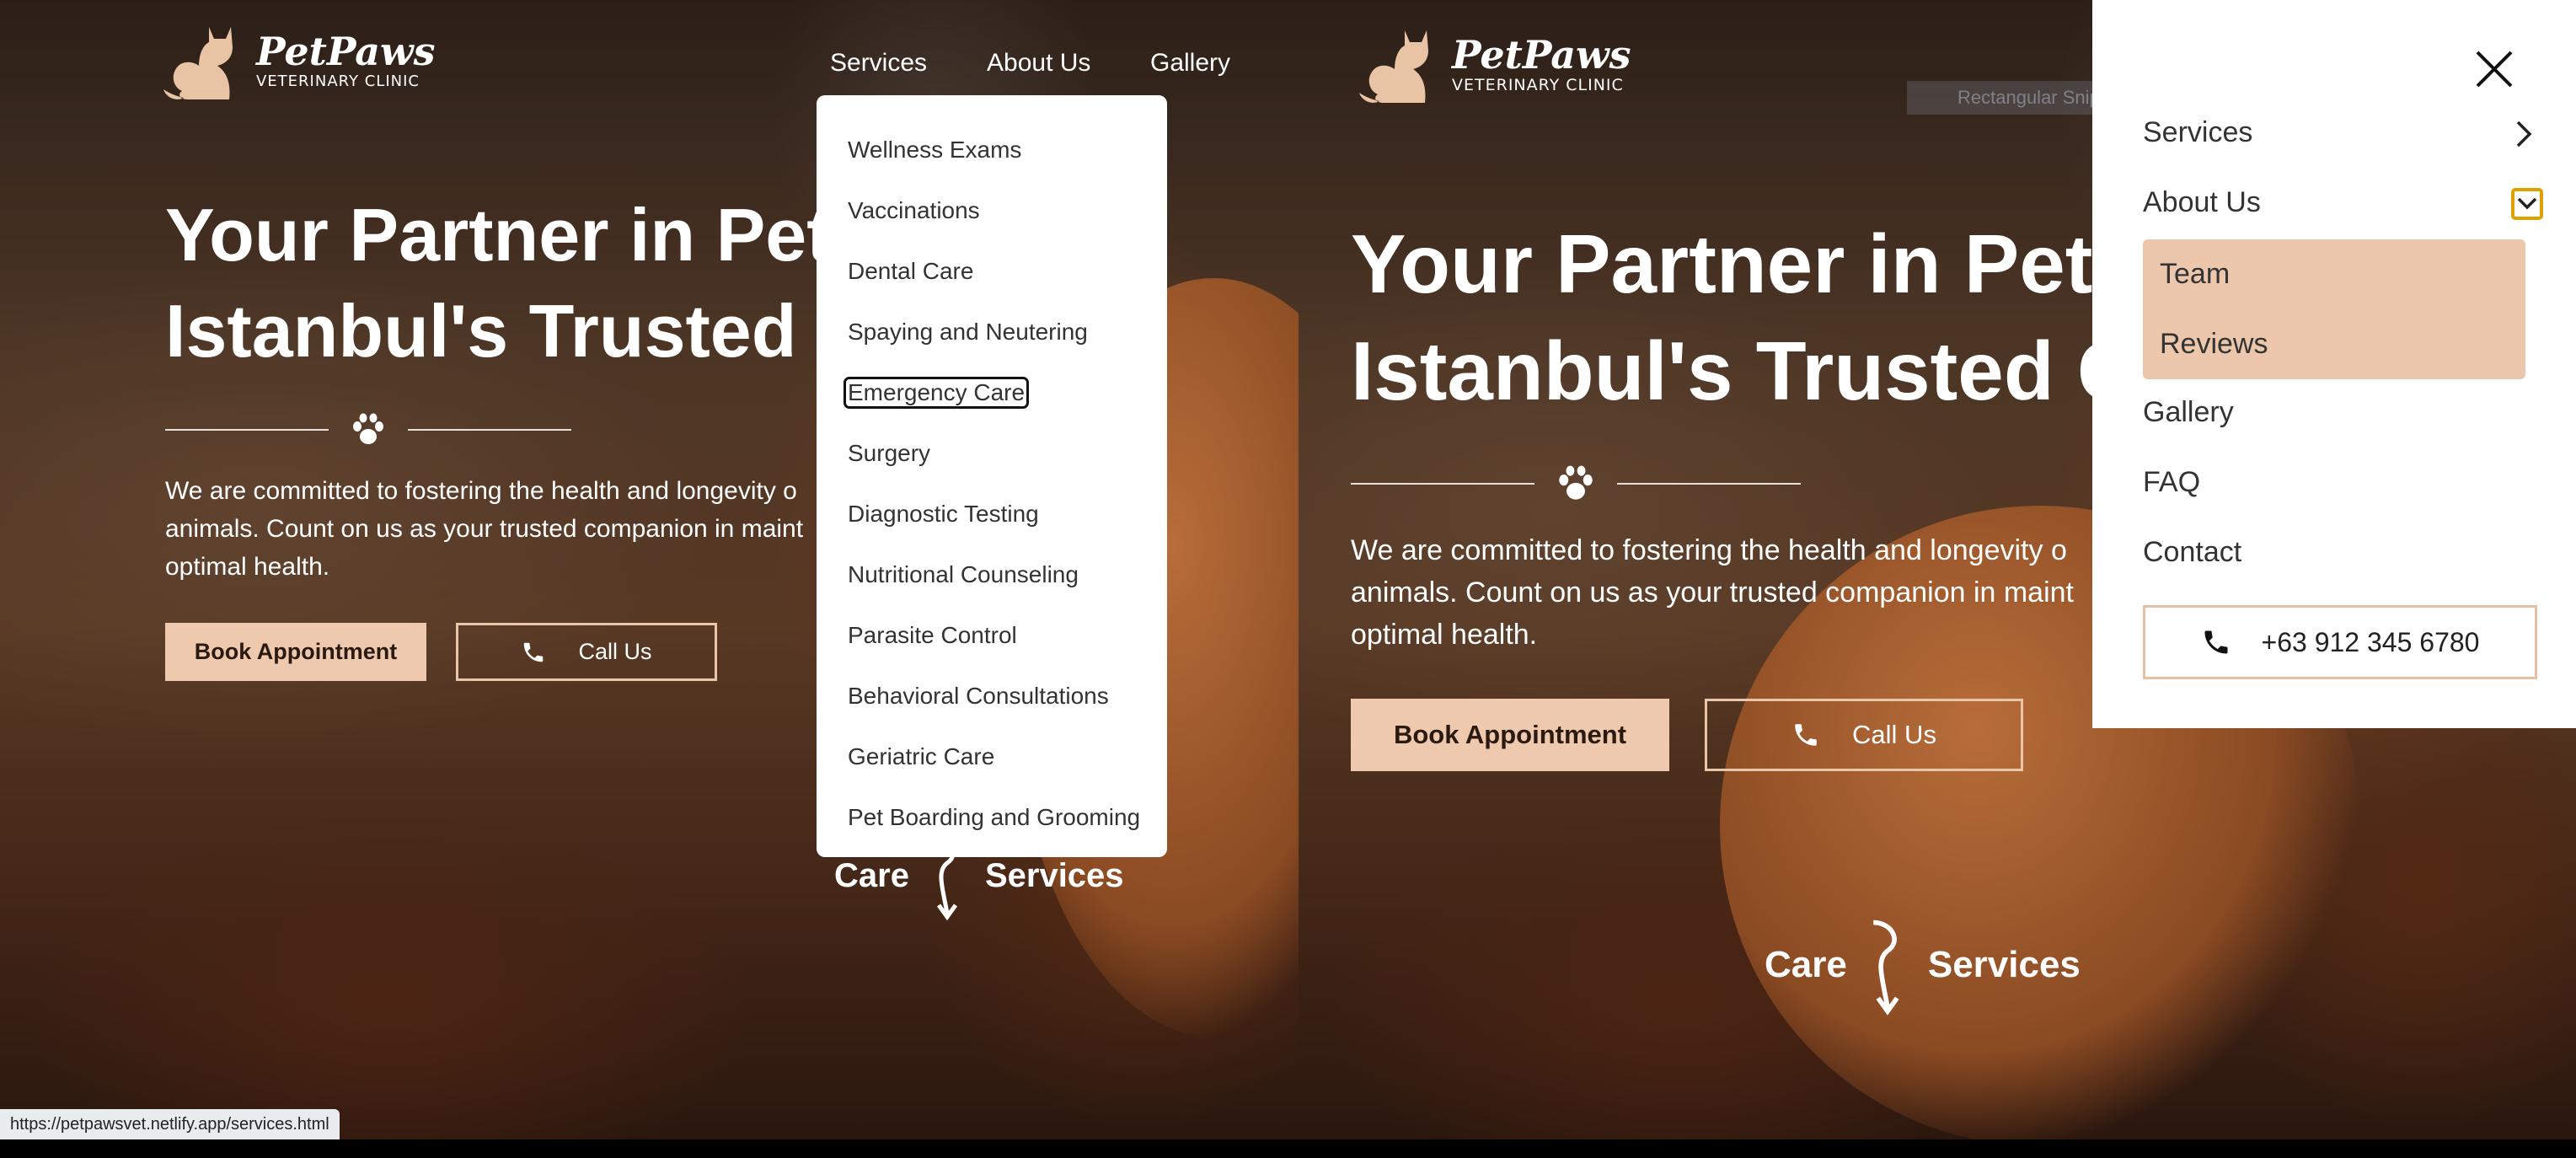  Describe the element at coordinates (992, 210) in the screenshot. I see `dropdown-item: Vaccinations` at that location.